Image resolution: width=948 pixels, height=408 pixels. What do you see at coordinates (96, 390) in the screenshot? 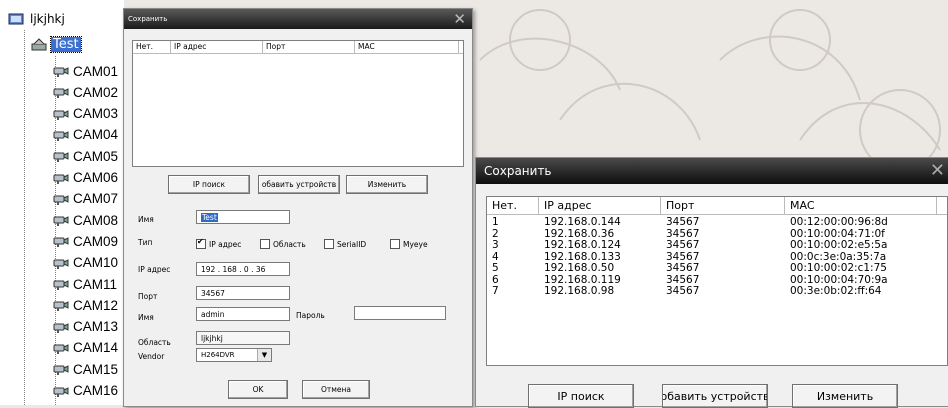
I see `camera-label: CAM16` at bounding box center [96, 390].